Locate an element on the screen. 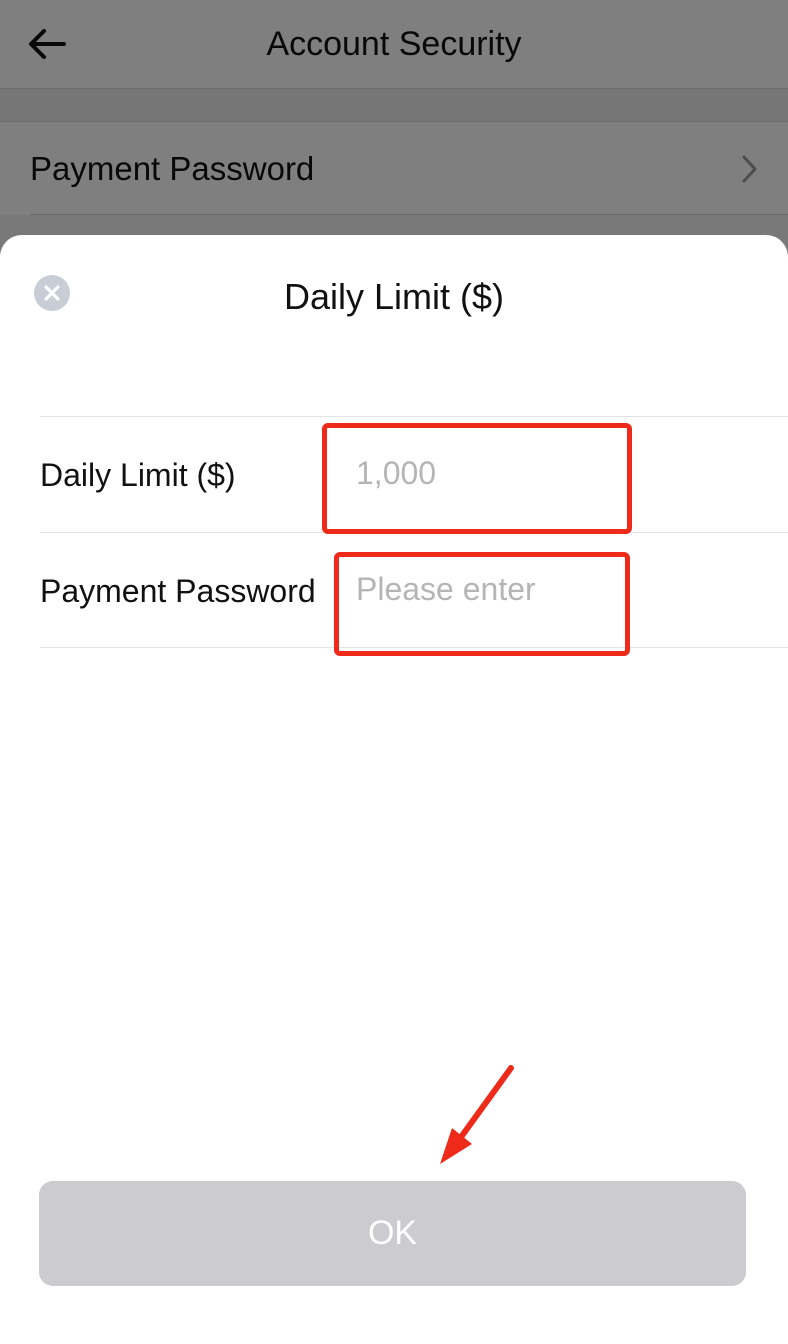 This screenshot has height=1344, width=788. ok-button: OK is located at coordinates (392, 1233).